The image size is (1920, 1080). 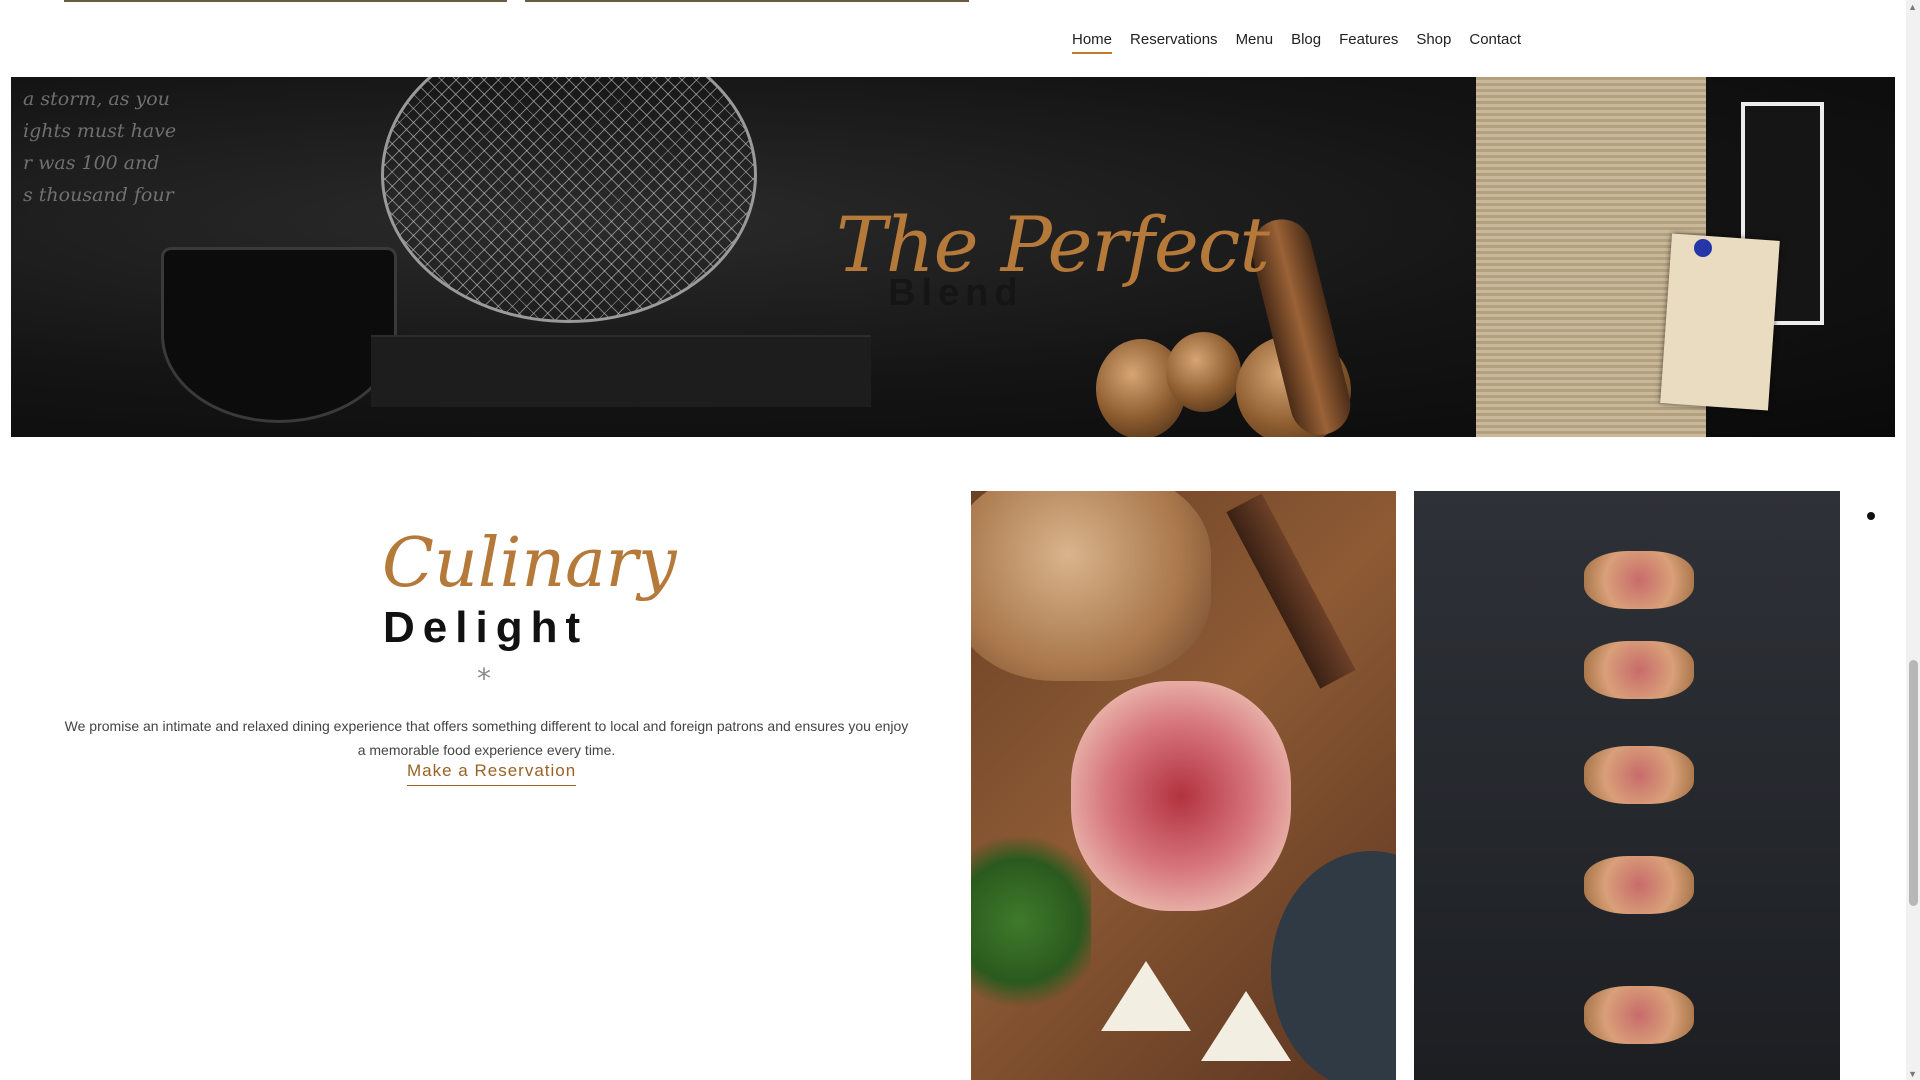 What do you see at coordinates (1433, 42) in the screenshot?
I see `nav-item-shop: Shop` at bounding box center [1433, 42].